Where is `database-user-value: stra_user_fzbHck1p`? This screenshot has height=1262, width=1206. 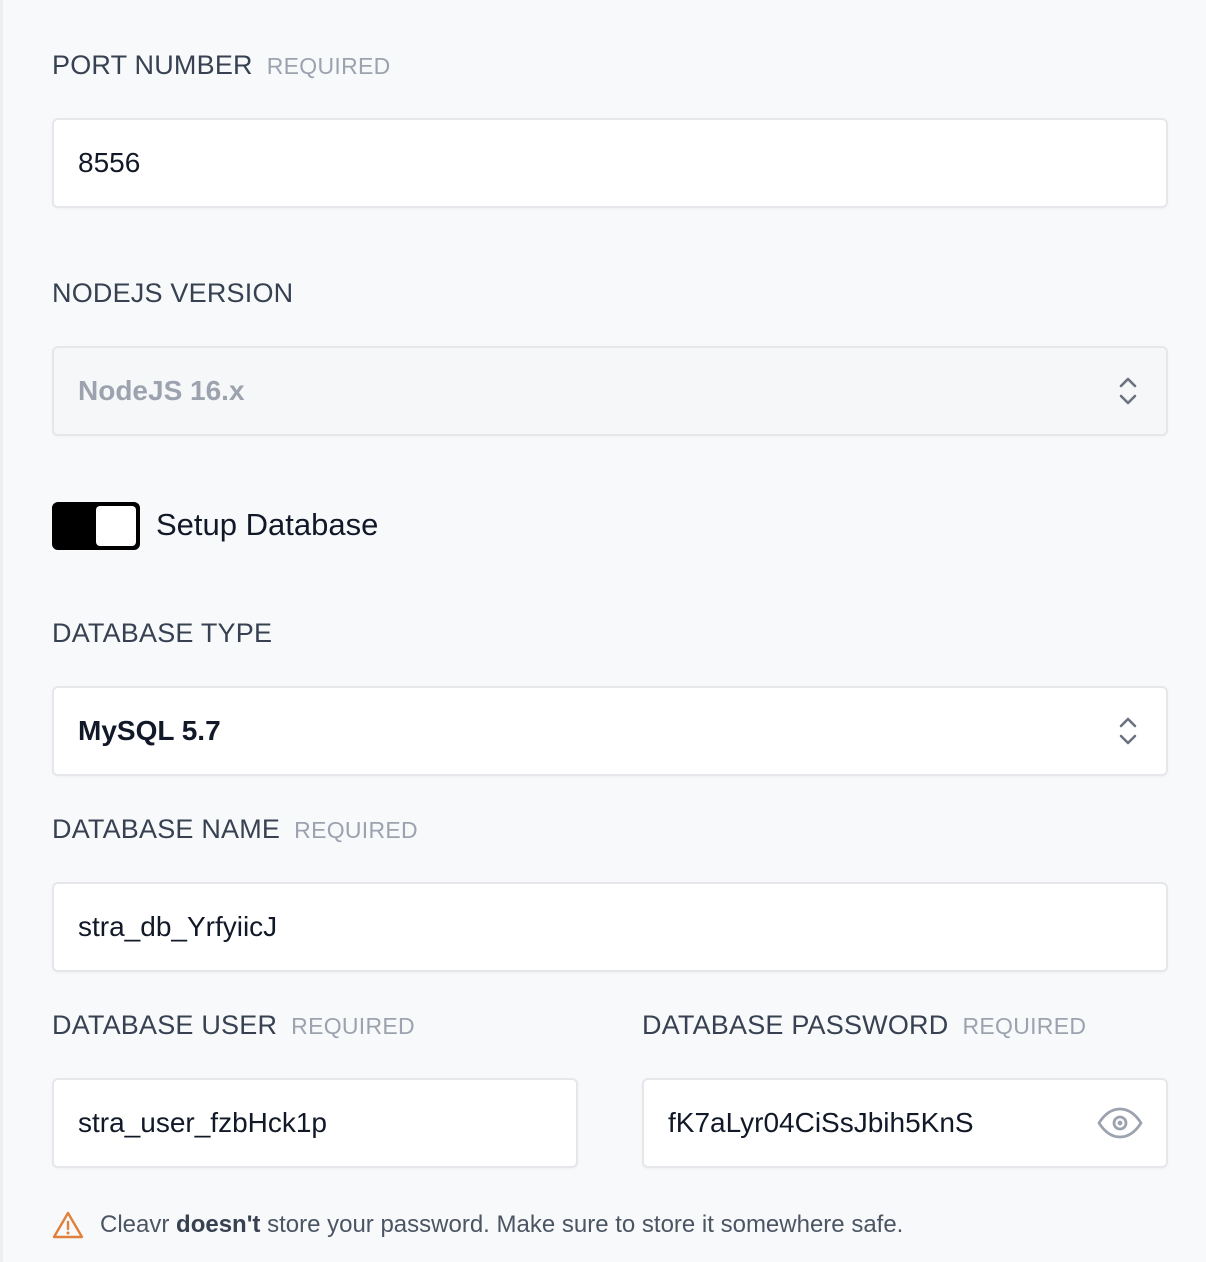 database-user-value: stra_user_fzbHck1p is located at coordinates (203, 1122).